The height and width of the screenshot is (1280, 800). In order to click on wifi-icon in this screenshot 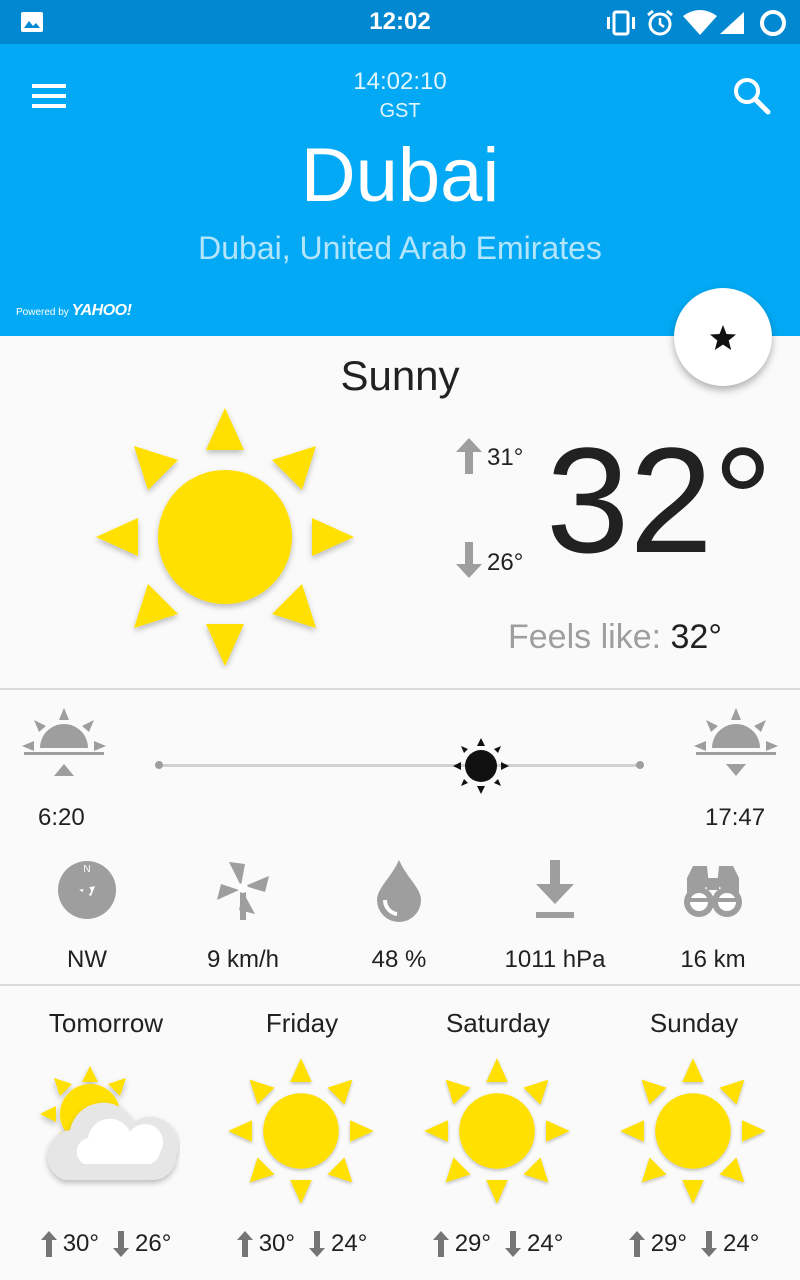, I will do `click(700, 22)`.